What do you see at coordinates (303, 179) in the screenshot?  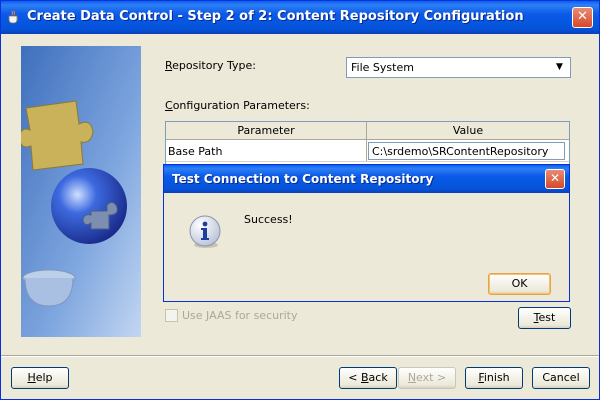 I see `dialog-title: Test Connection to Content Repository` at bounding box center [303, 179].